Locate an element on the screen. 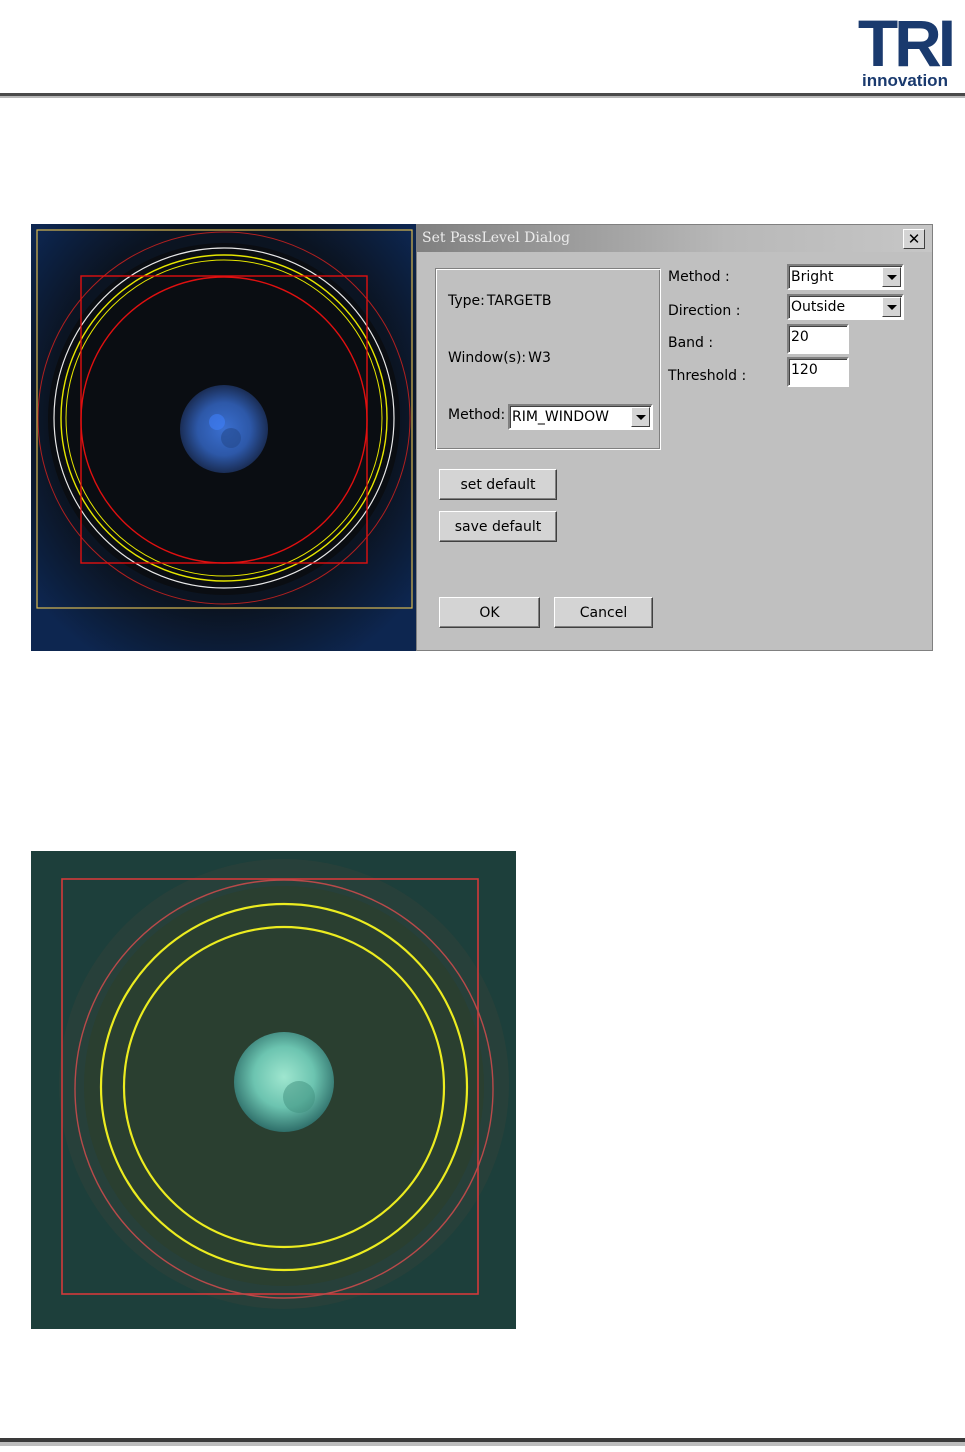  type-field: Type: TARGETB is located at coordinates (500, 301).